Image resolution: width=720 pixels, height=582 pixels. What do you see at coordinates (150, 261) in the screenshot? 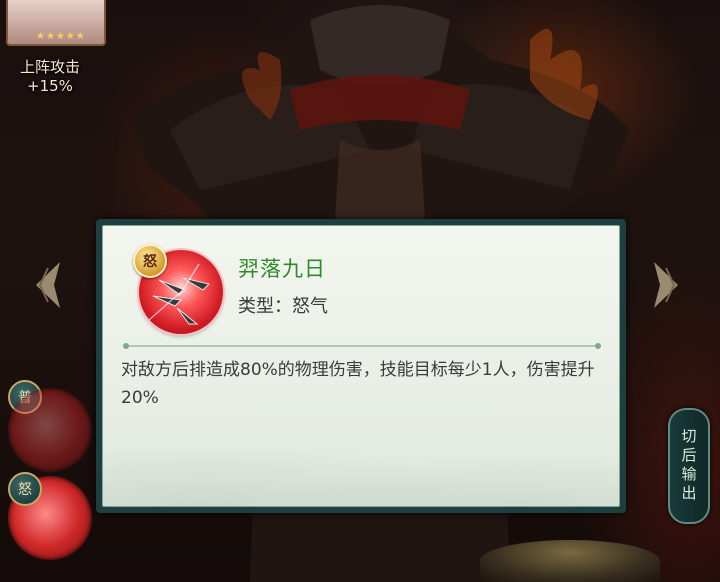
I see `rage-badge: 怒` at bounding box center [150, 261].